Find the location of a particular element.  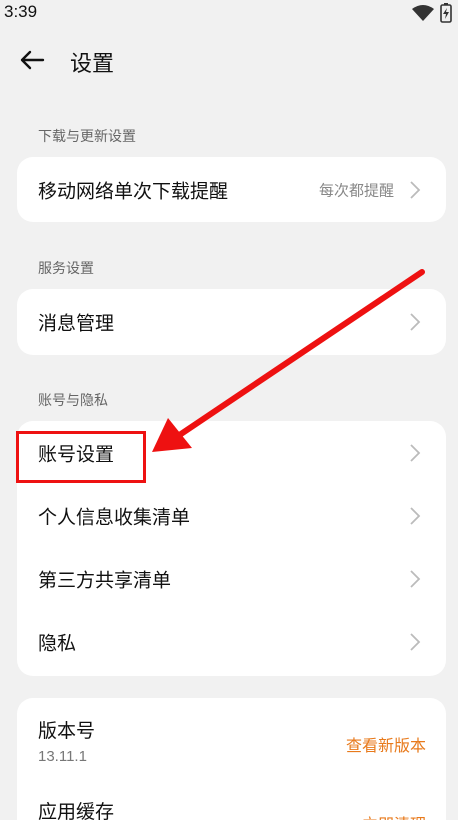

row-third-party-list: 第三方共享清单 is located at coordinates (231, 578).